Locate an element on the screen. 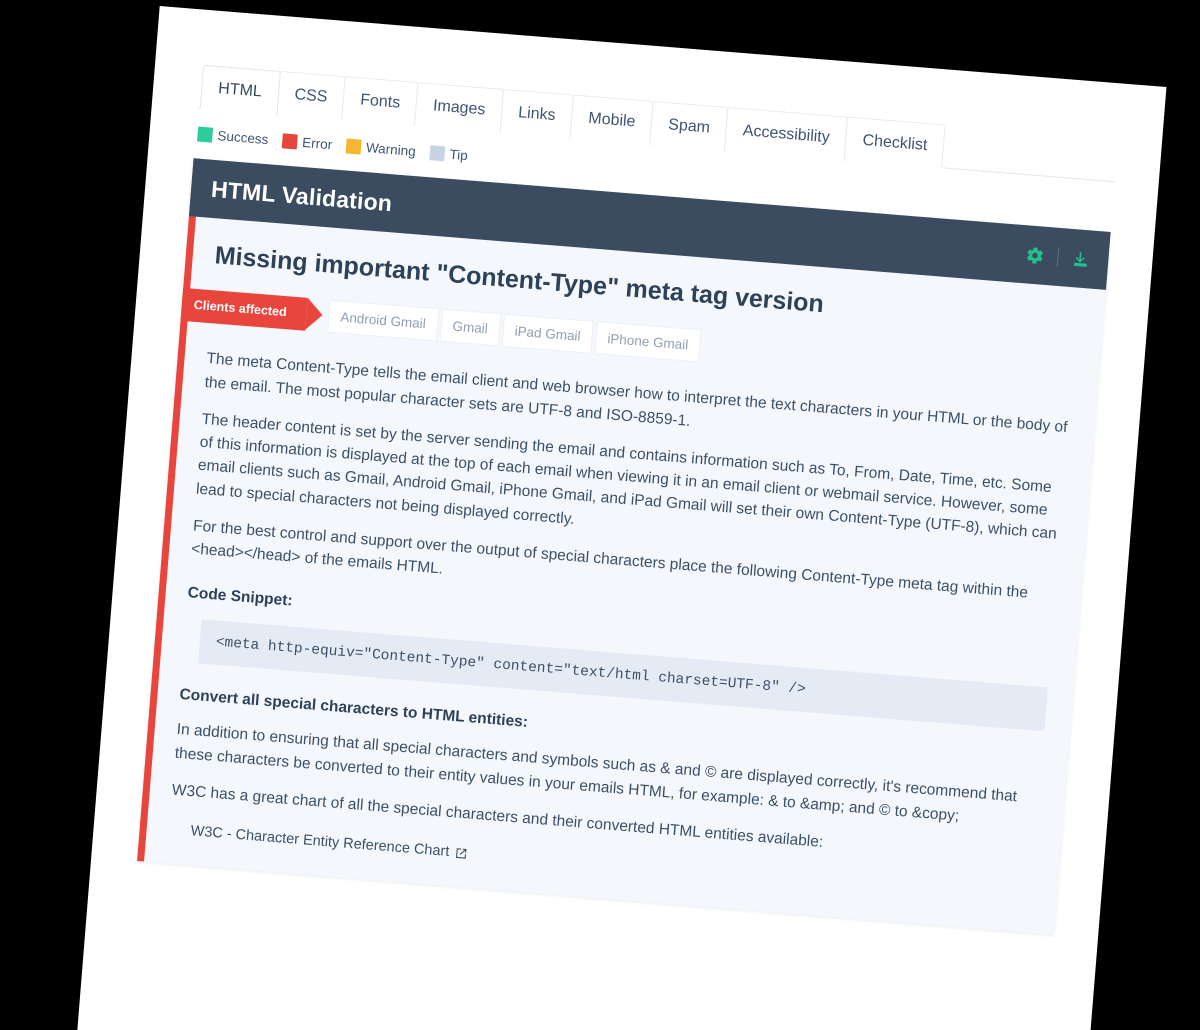  tab-label: Links is located at coordinates (537, 114).